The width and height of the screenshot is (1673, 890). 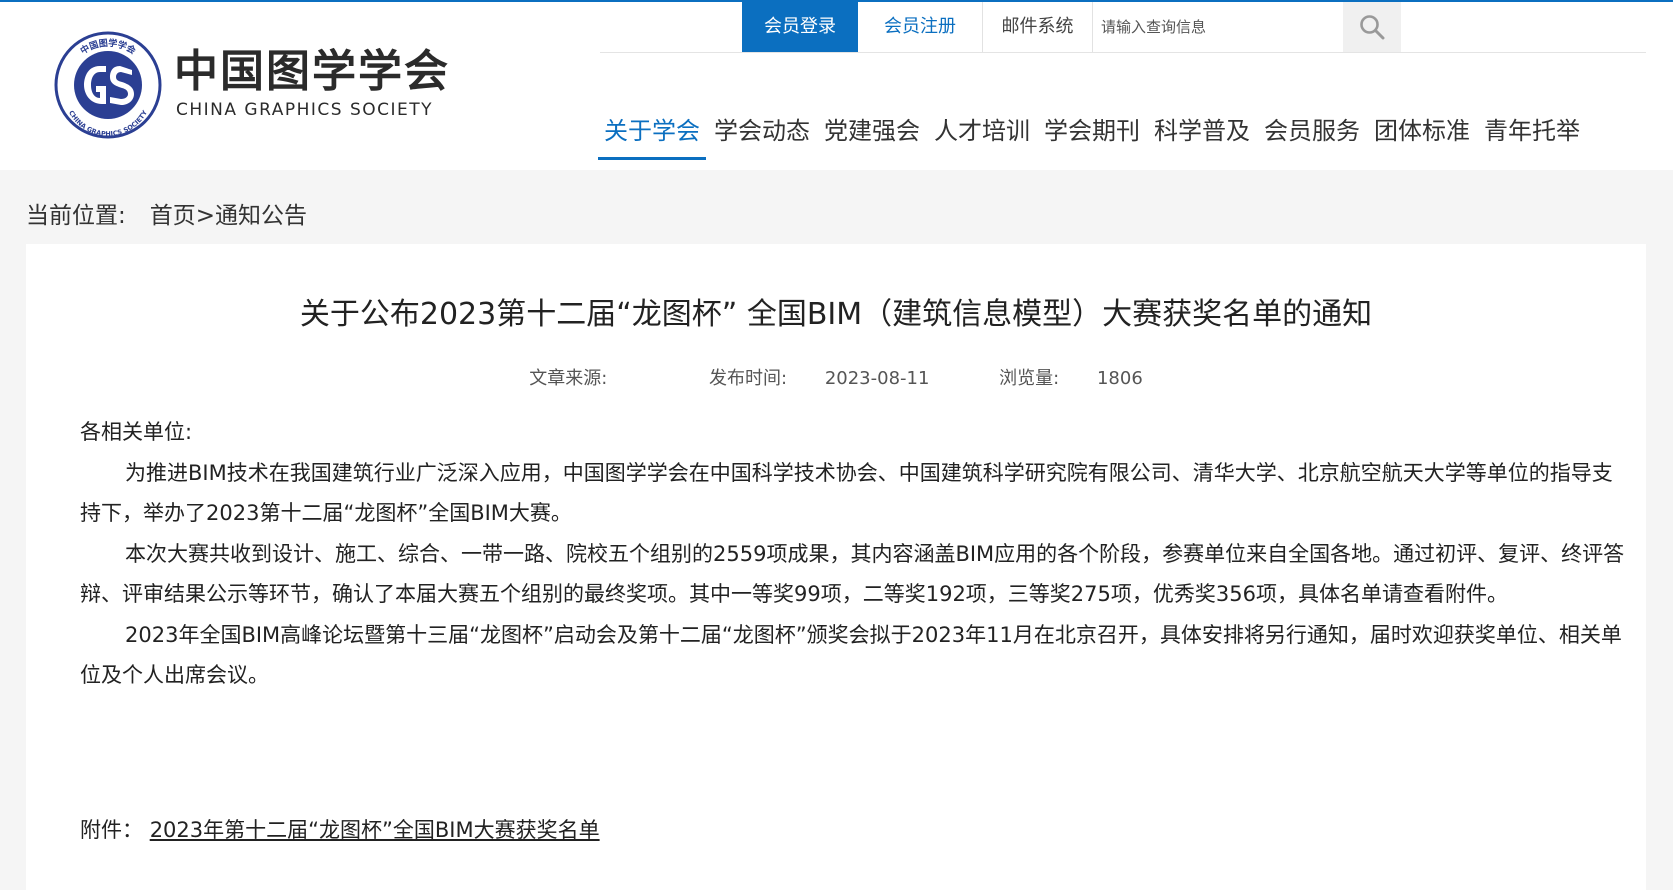 I want to click on nav-item-training: 人才培训, so click(x=982, y=131).